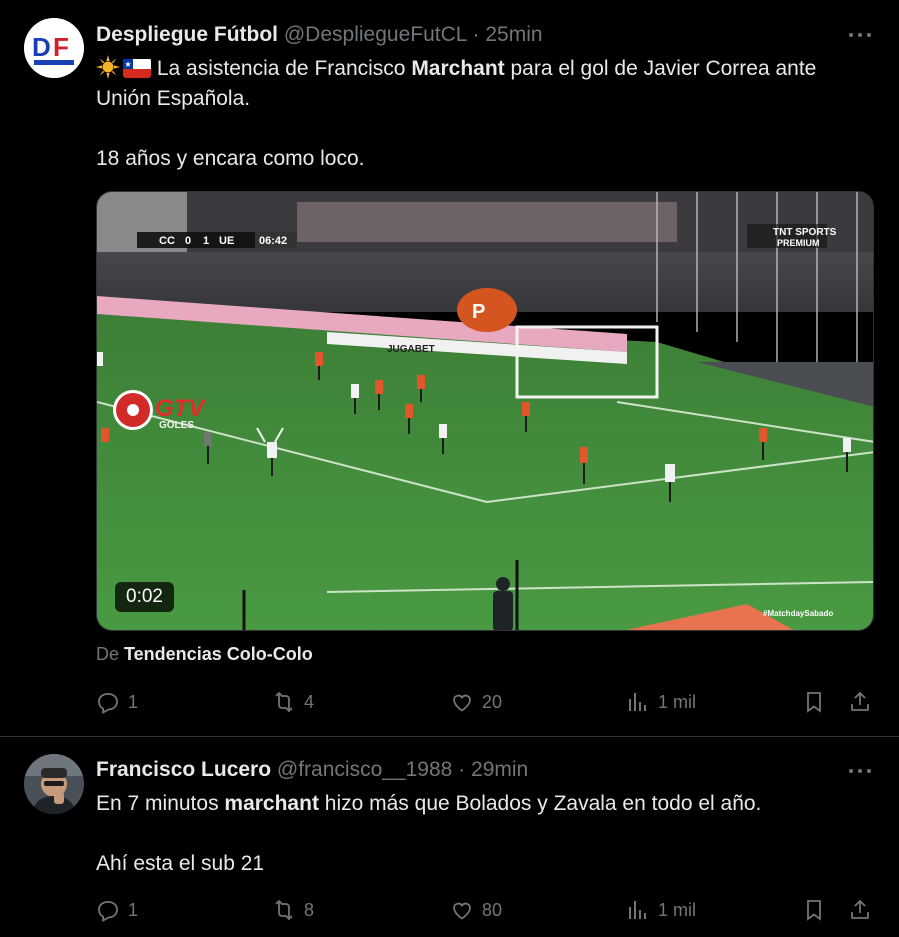 The width and height of the screenshot is (899, 937). Describe the element at coordinates (180, 408) in the screenshot. I see `gtv-watermark: GTV` at that location.